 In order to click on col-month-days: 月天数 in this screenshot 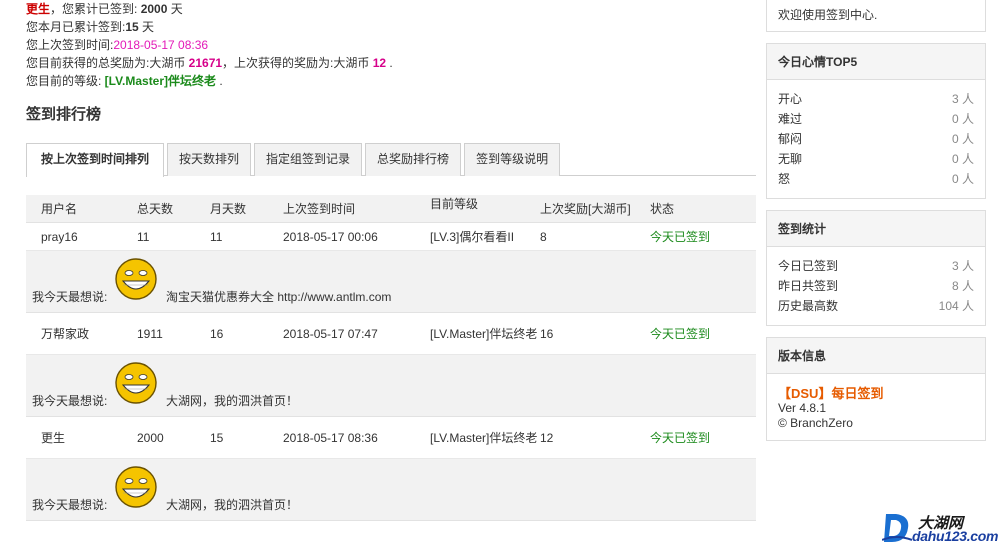, I will do `click(228, 209)`.